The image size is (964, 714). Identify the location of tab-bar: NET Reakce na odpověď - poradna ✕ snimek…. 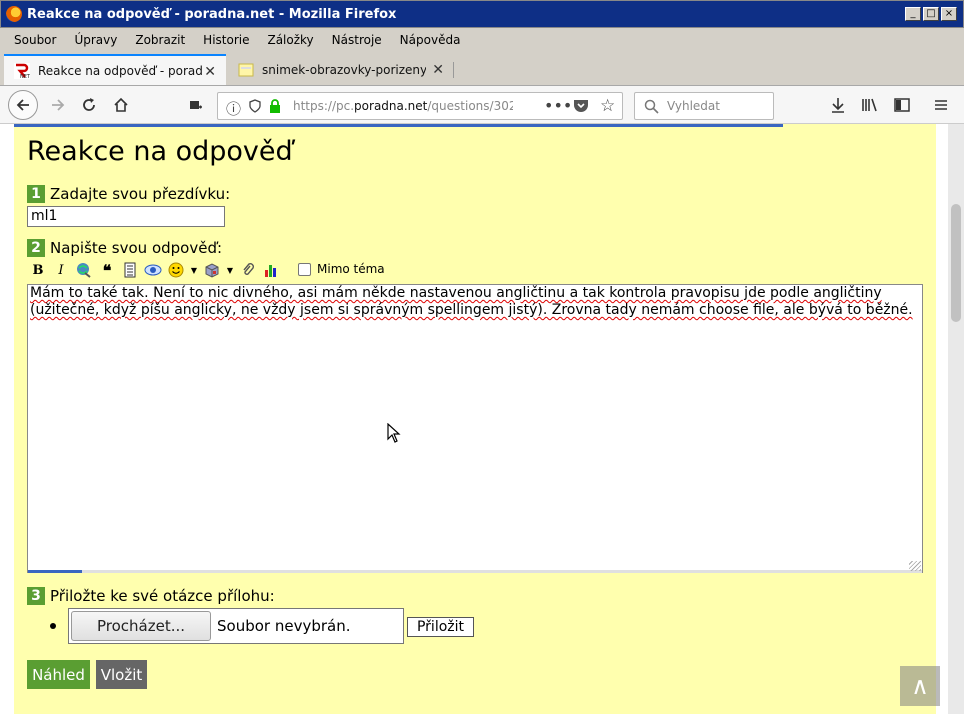
(482, 69).